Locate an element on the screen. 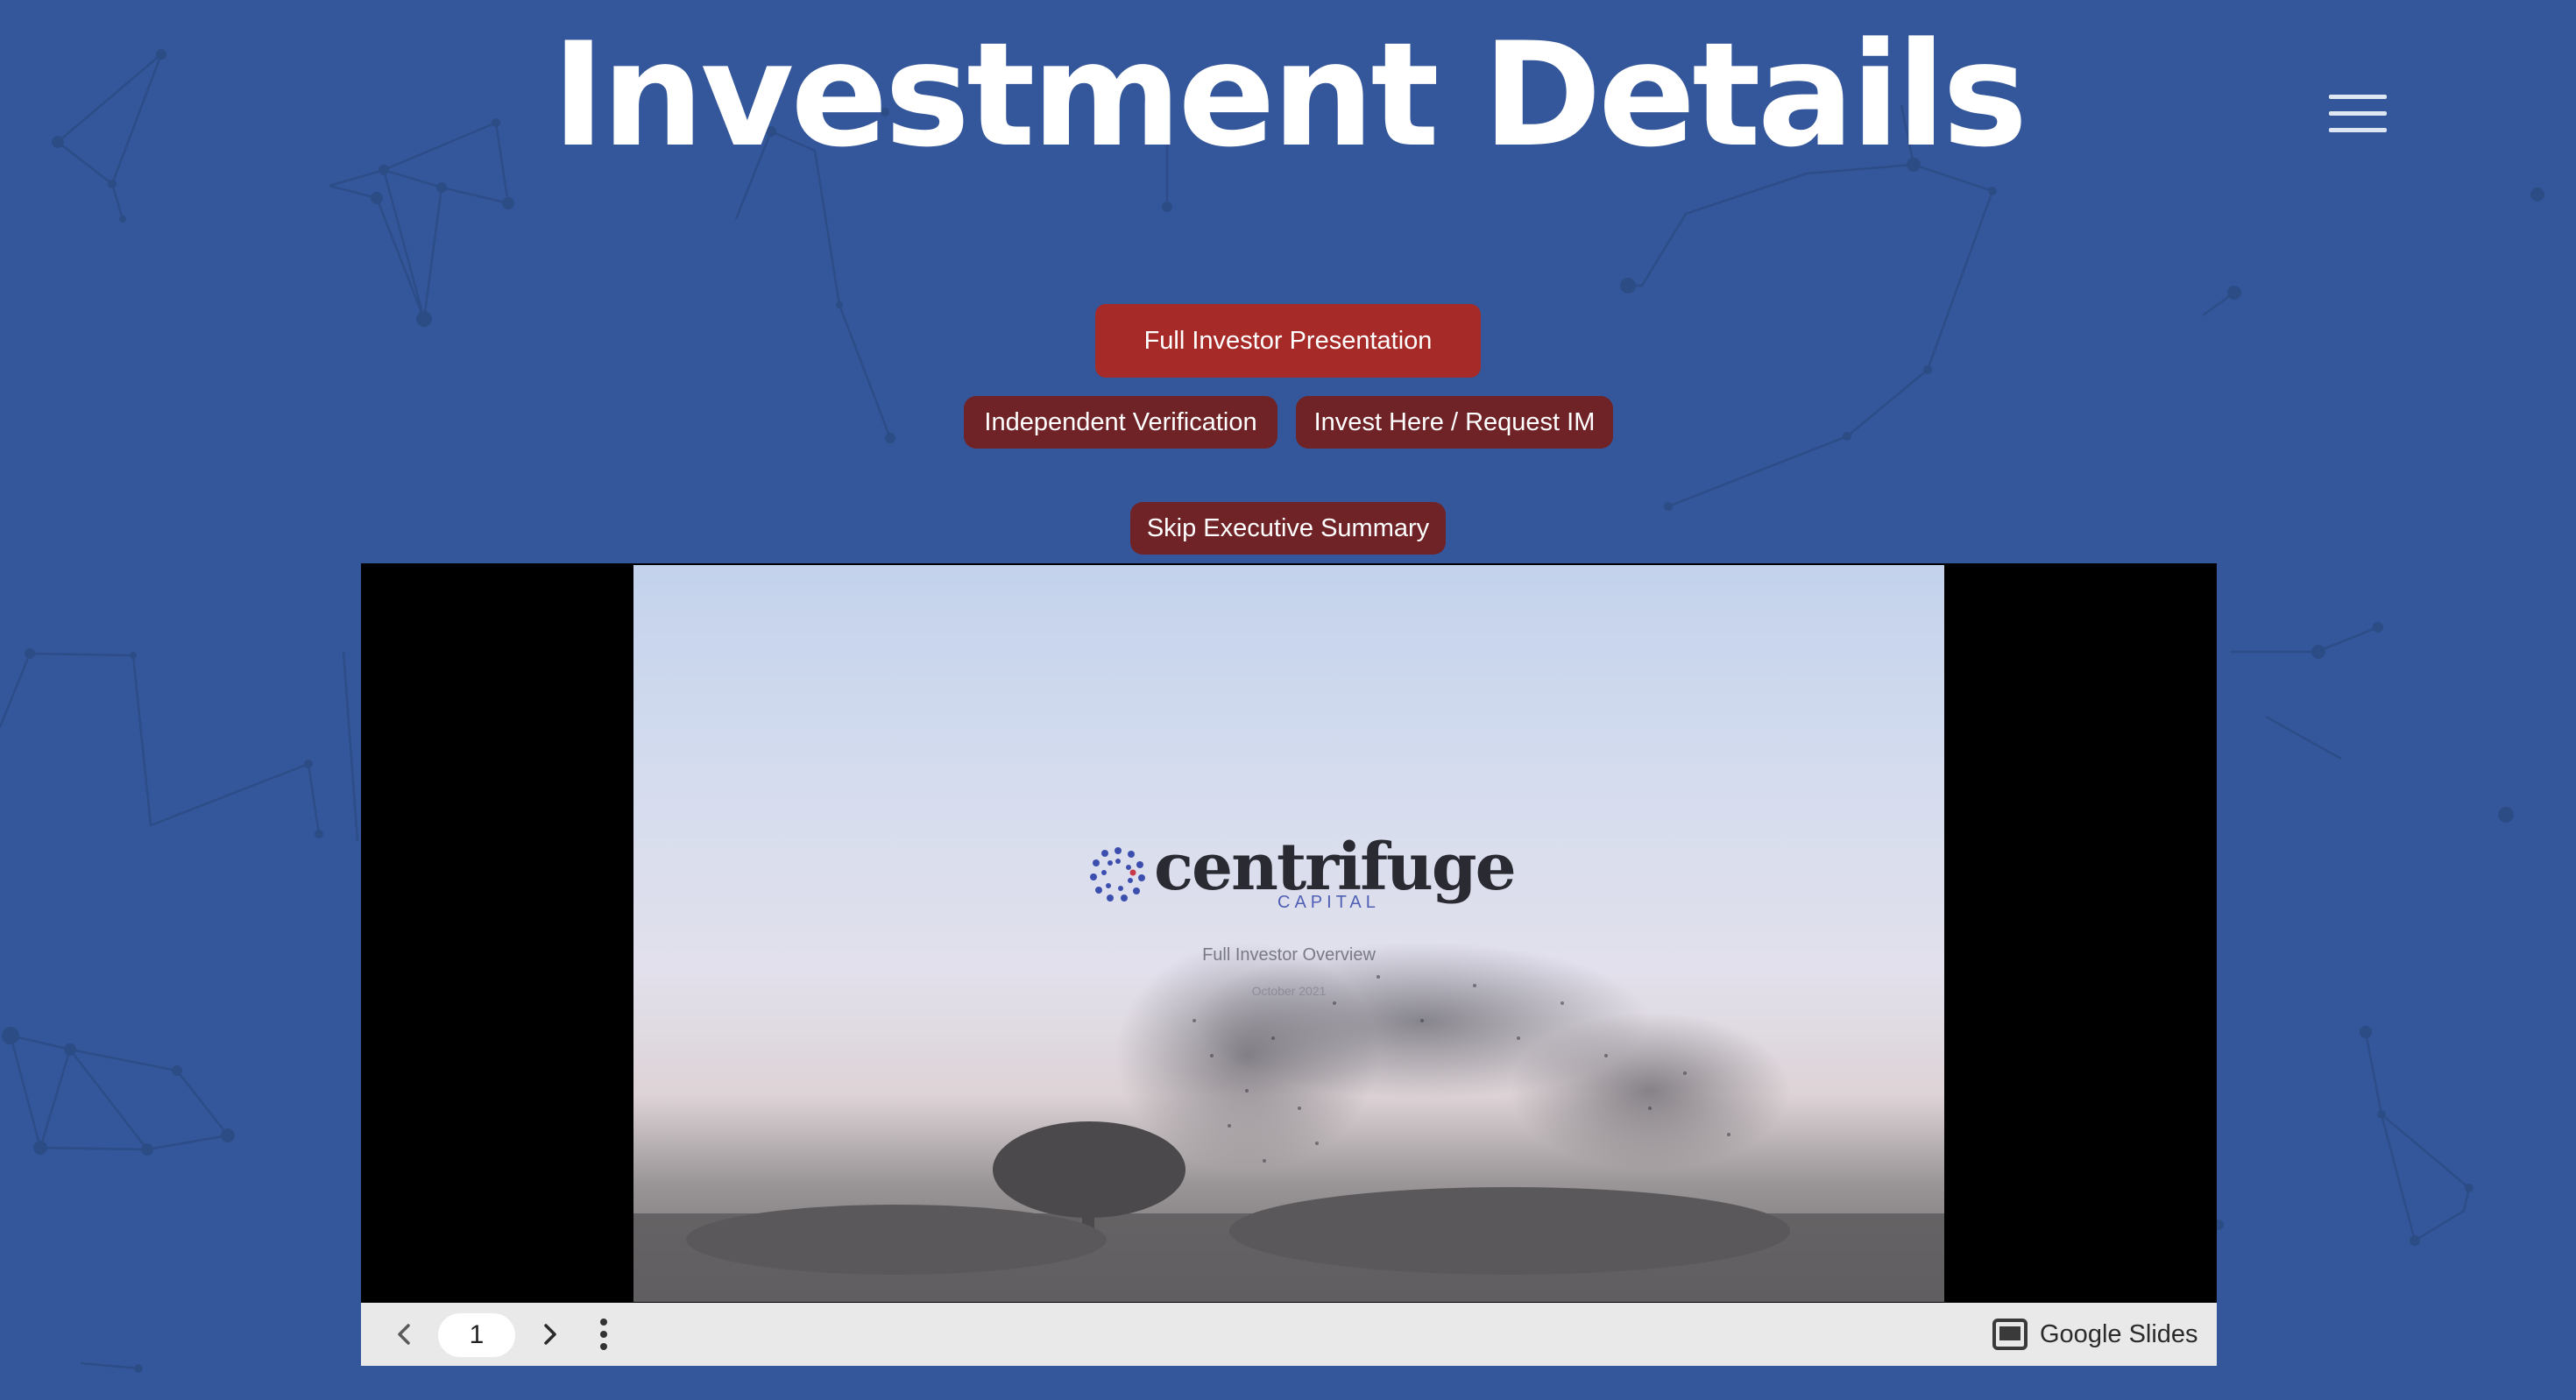 This screenshot has height=1400, width=2576. slide-subtitle: Full Investor Overview is located at coordinates (1289, 955).